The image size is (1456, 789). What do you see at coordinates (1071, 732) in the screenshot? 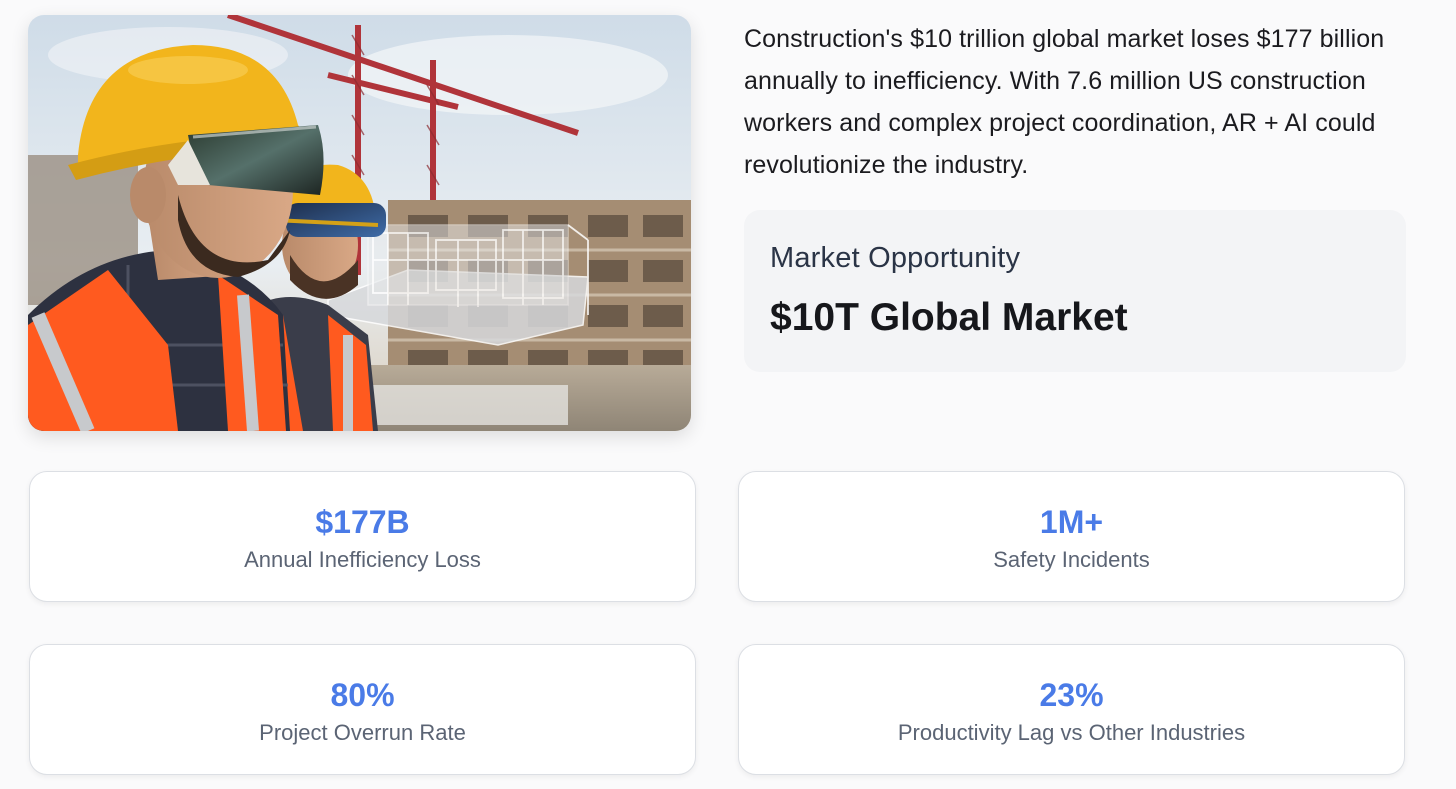
I see `stat-label: Productivity Lag vs Other Industries` at bounding box center [1071, 732].